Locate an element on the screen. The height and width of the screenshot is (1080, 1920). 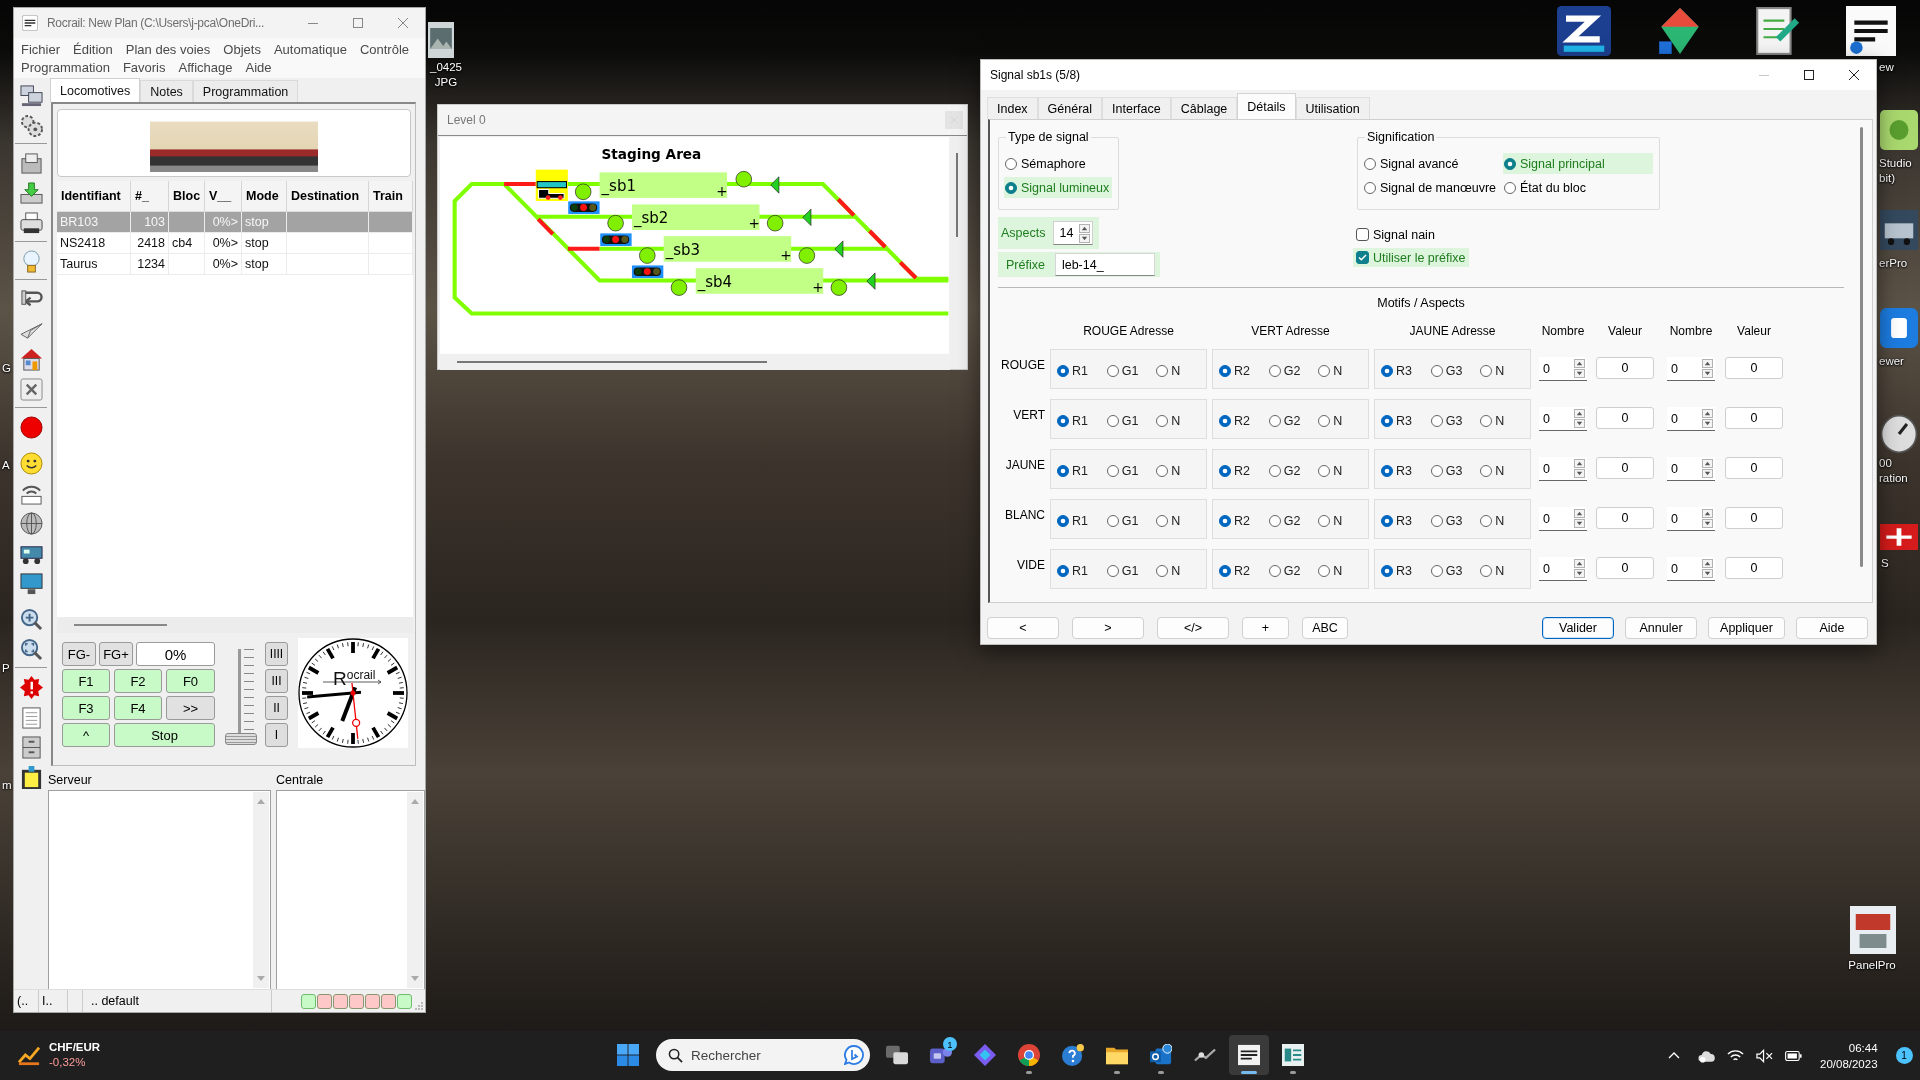
speaker-muted-icon is located at coordinates (1764, 1055).